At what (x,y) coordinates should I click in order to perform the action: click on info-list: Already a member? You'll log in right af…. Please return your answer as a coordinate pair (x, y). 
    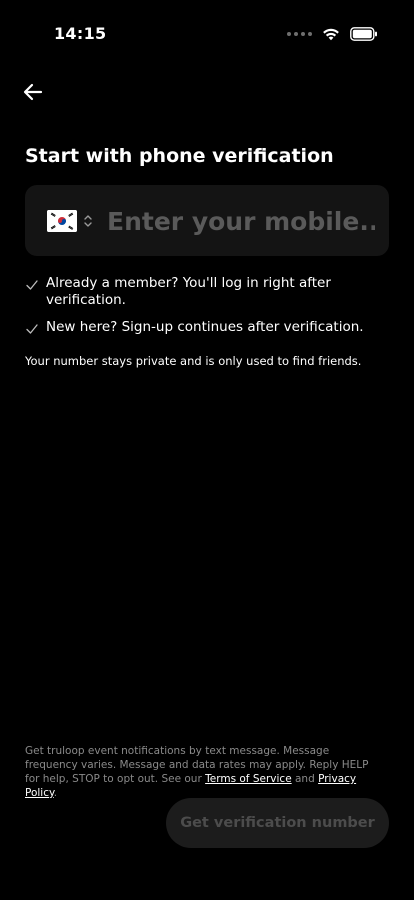
    Looking at the image, I should click on (195, 310).